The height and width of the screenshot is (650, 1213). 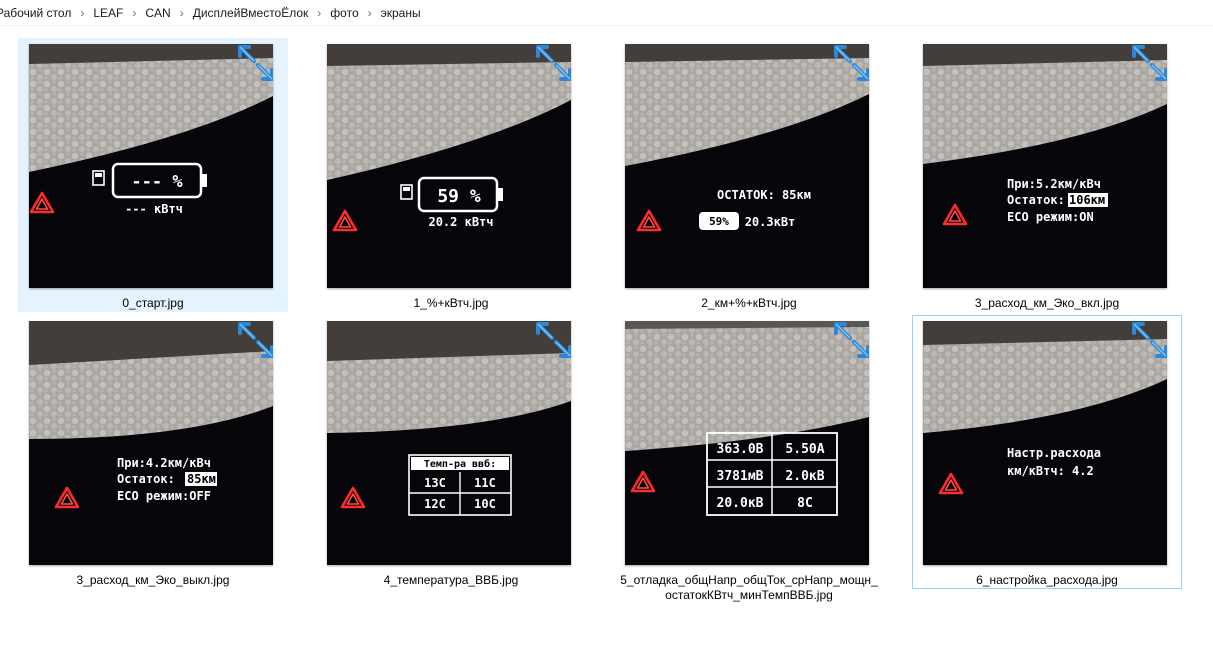 What do you see at coordinates (764, 195) in the screenshot?
I see `range-line: ОСТАТОК: 85км` at bounding box center [764, 195].